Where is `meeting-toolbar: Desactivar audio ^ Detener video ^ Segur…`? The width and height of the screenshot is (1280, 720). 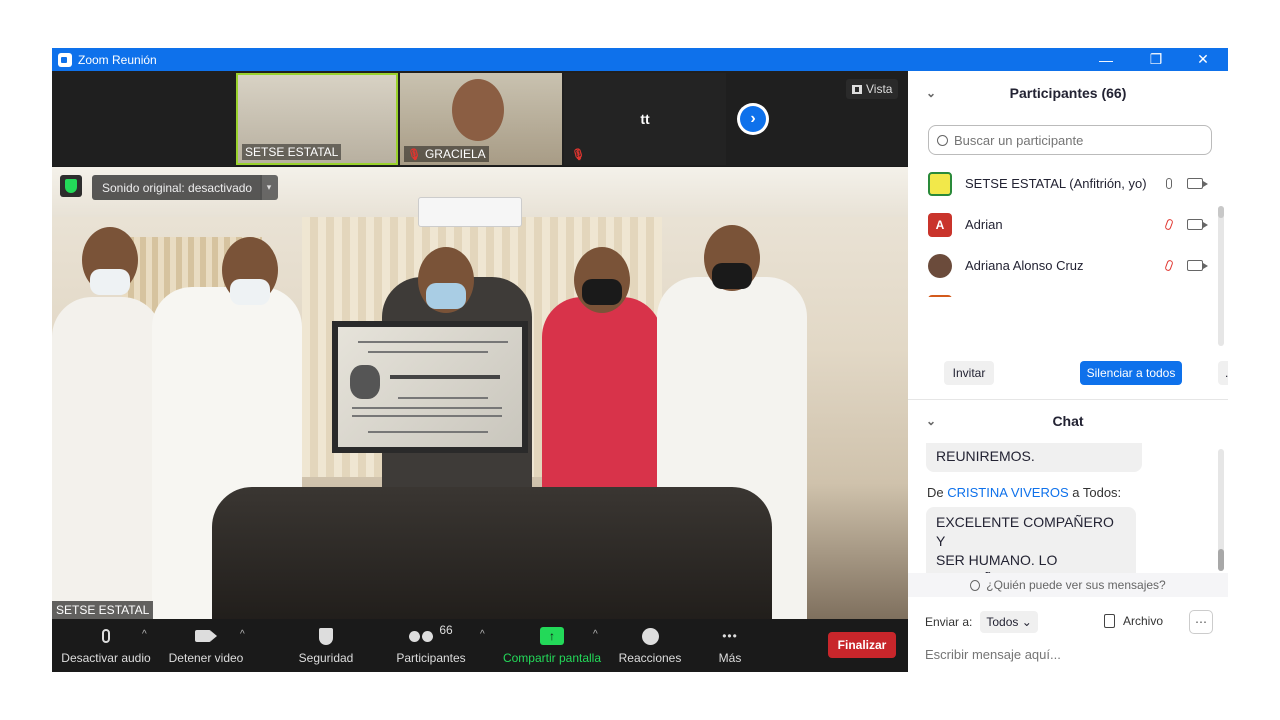
meeting-toolbar: Desactivar audio ^ Detener video ^ Segur… is located at coordinates (480, 645).